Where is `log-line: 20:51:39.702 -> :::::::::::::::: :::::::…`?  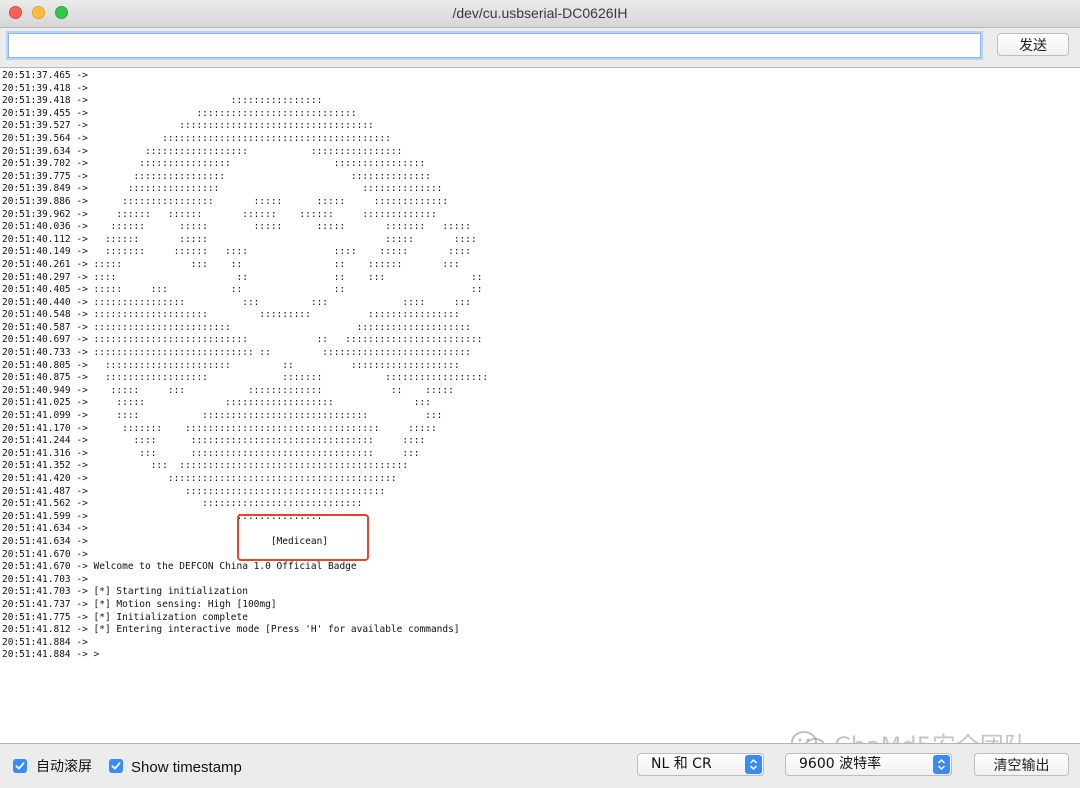
log-line: 20:51:39.702 -> :::::::::::::::: :::::::… is located at coordinates (214, 164).